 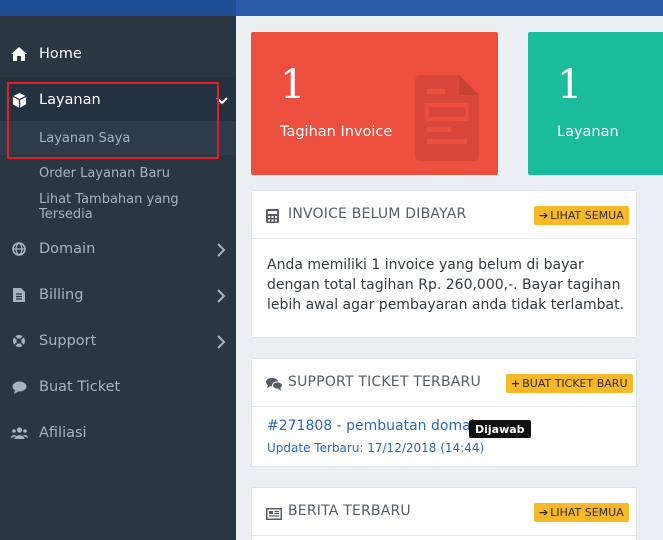 What do you see at coordinates (109, 207) in the screenshot?
I see `sidebar-subitem-label: Lihat Tambahan yang Tersedia` at bounding box center [109, 207].